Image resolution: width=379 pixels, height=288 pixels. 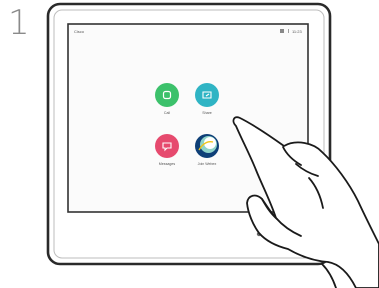 I want to click on app-label: Share, so click(x=207, y=113).